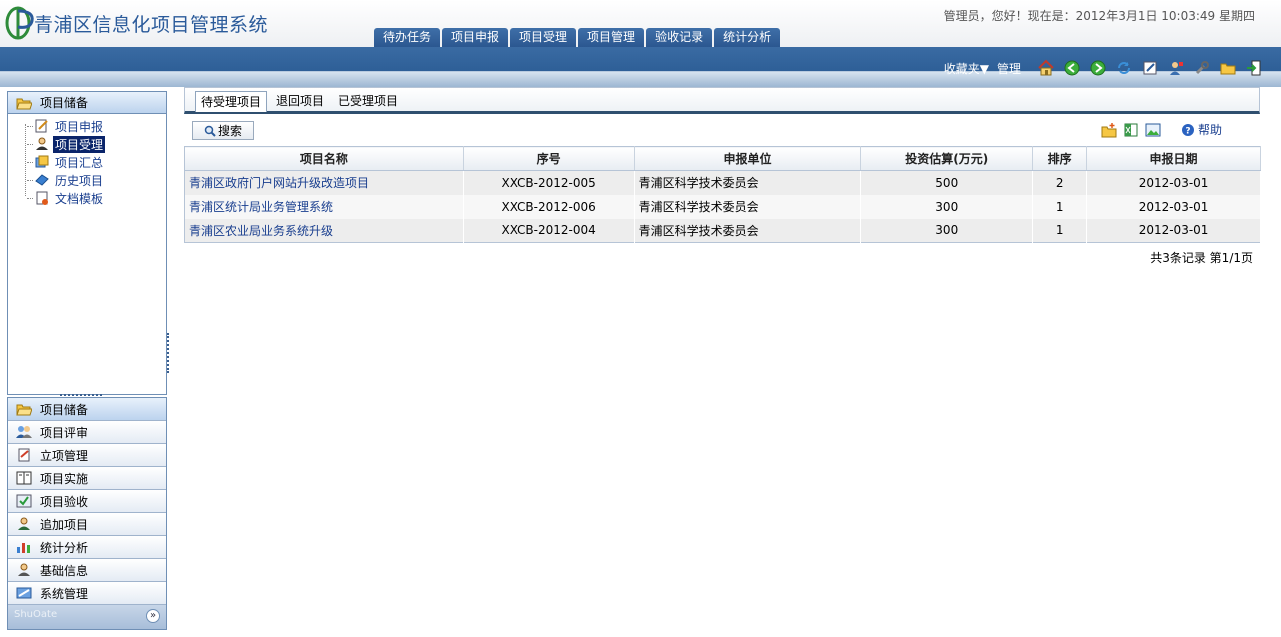 Image resolution: width=1281 pixels, height=637 pixels. I want to click on column-header-date: 申报日期, so click(1173, 158).